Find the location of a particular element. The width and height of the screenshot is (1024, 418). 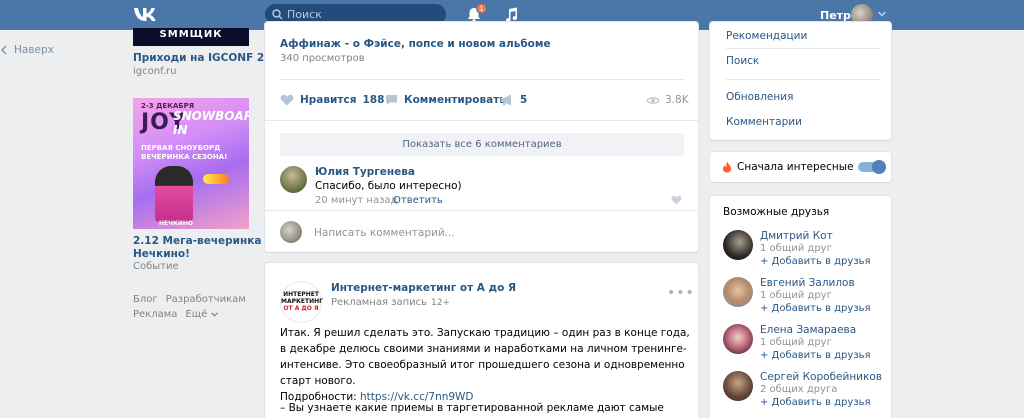

post-attachment-title: Аффинаж - о Фэйсе, попсе и новом альбоме is located at coordinates (415, 44).